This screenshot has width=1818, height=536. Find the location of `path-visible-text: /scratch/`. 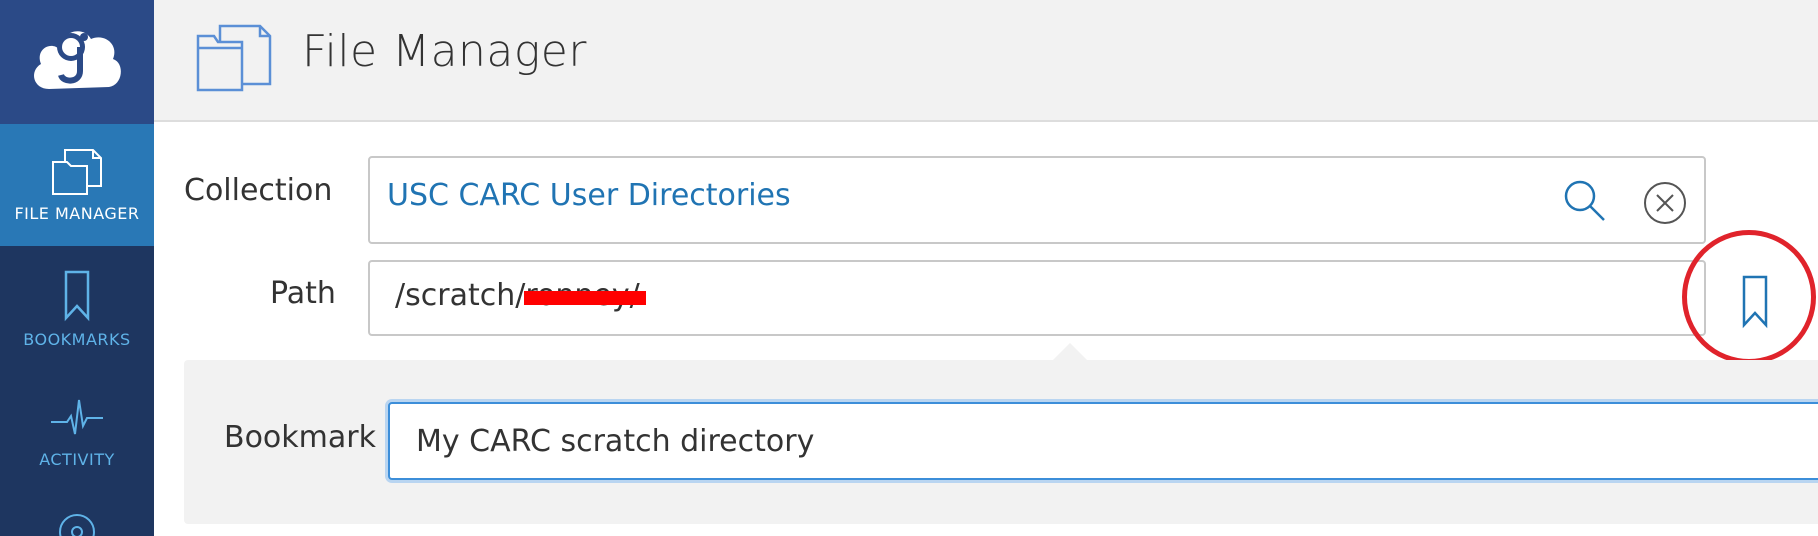

path-visible-text: /scratch/ is located at coordinates (460, 295).